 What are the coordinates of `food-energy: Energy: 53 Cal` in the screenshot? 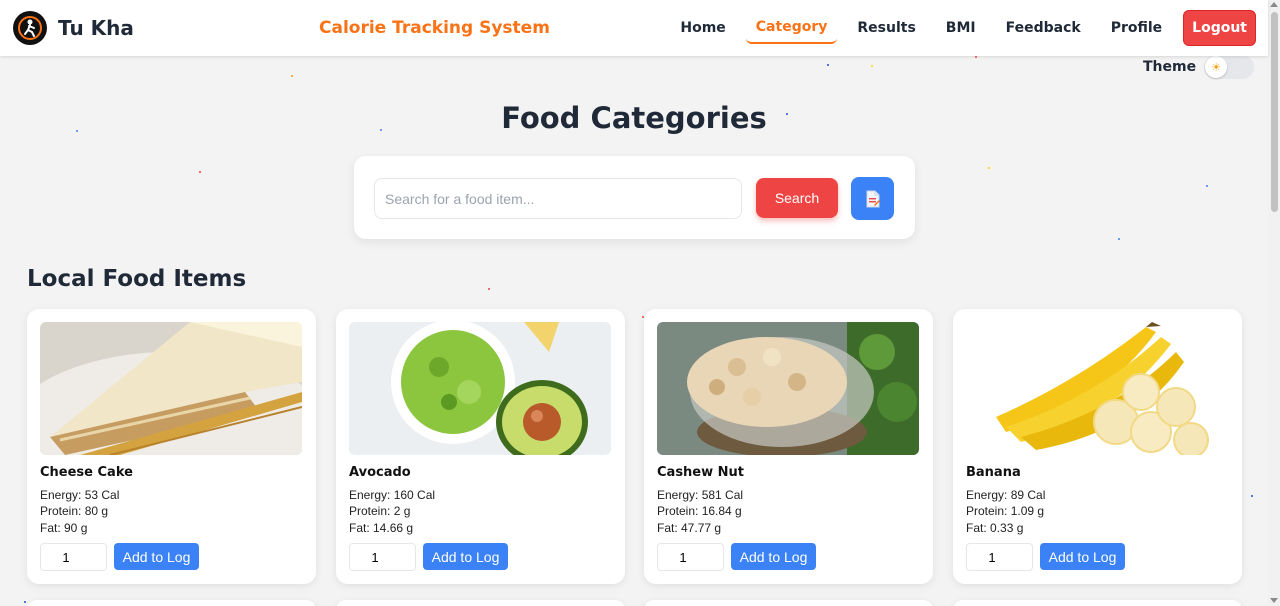 It's located at (80, 495).